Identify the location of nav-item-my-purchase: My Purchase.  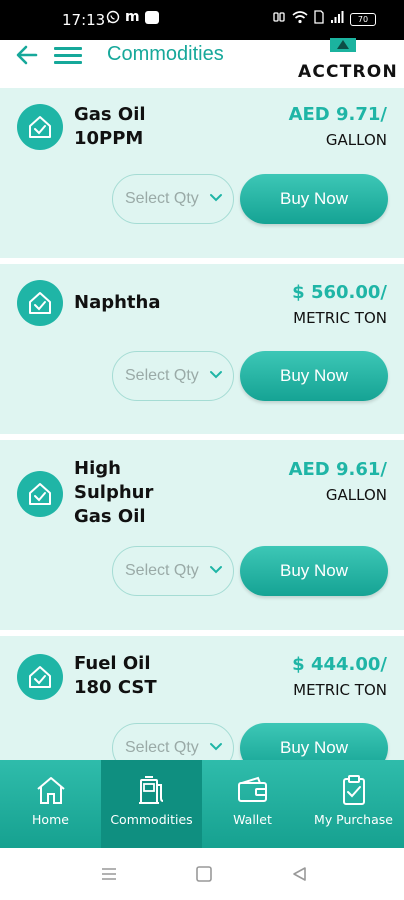
(353, 804).